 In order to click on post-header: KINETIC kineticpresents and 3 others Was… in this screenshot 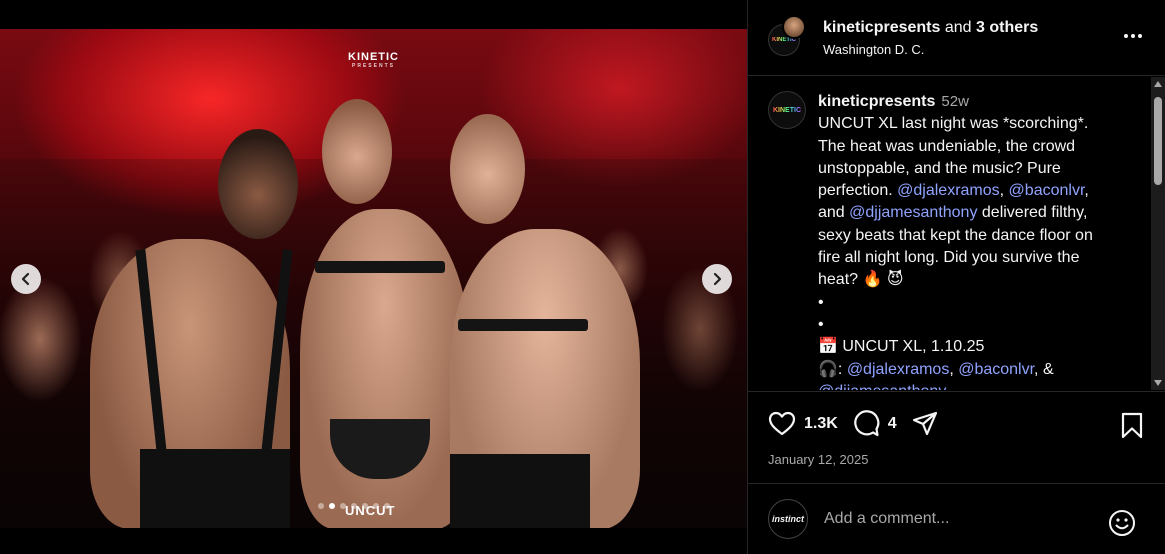, I will do `click(956, 38)`.